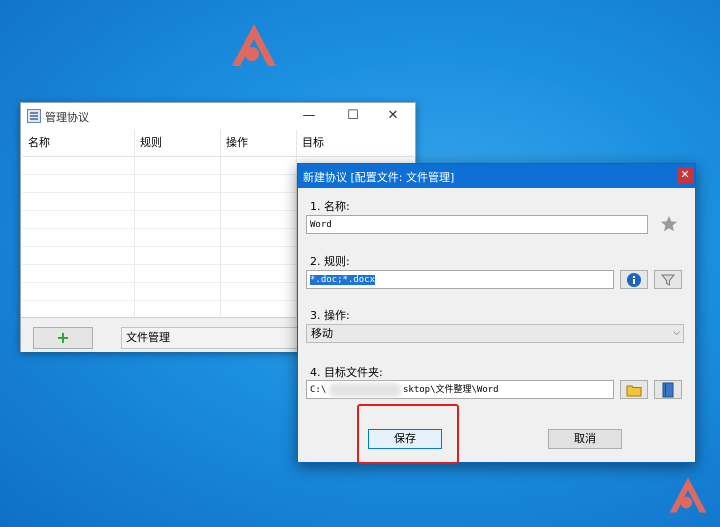 The width and height of the screenshot is (720, 527). What do you see at coordinates (67, 117) in the screenshot?
I see `window-title: 管理协议` at bounding box center [67, 117].